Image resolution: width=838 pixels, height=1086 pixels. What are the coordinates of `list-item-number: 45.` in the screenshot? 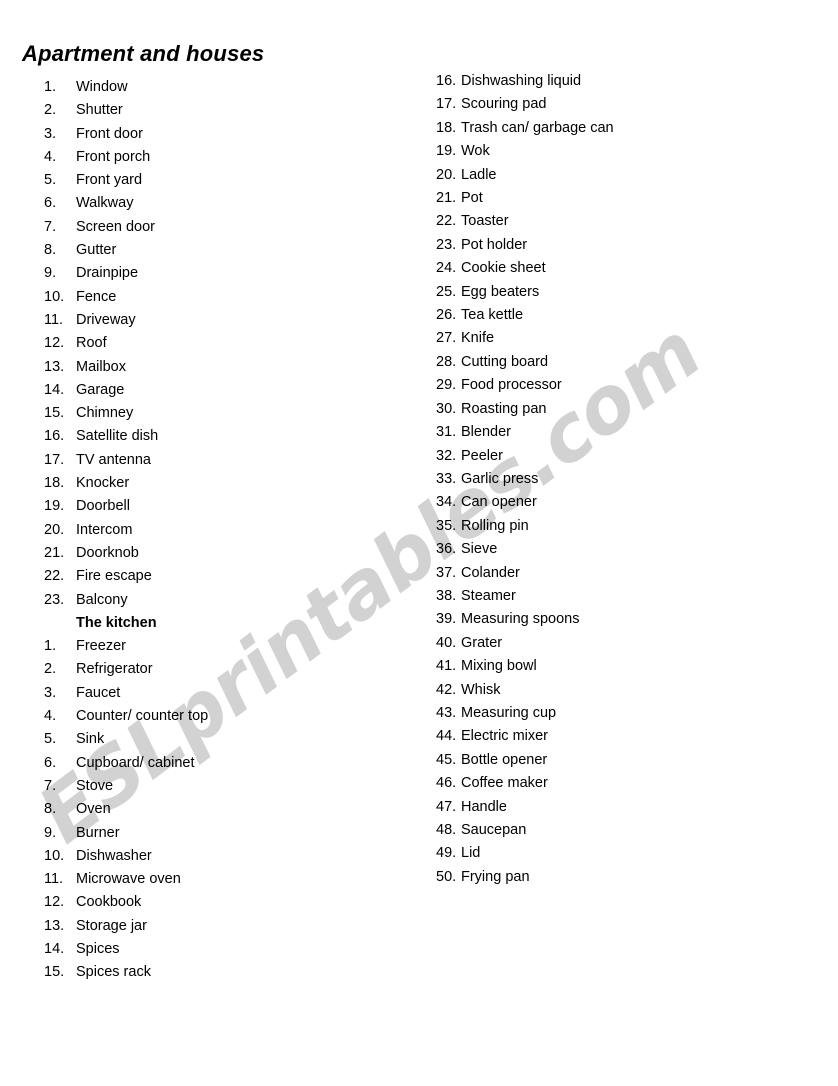 It's located at (446, 759).